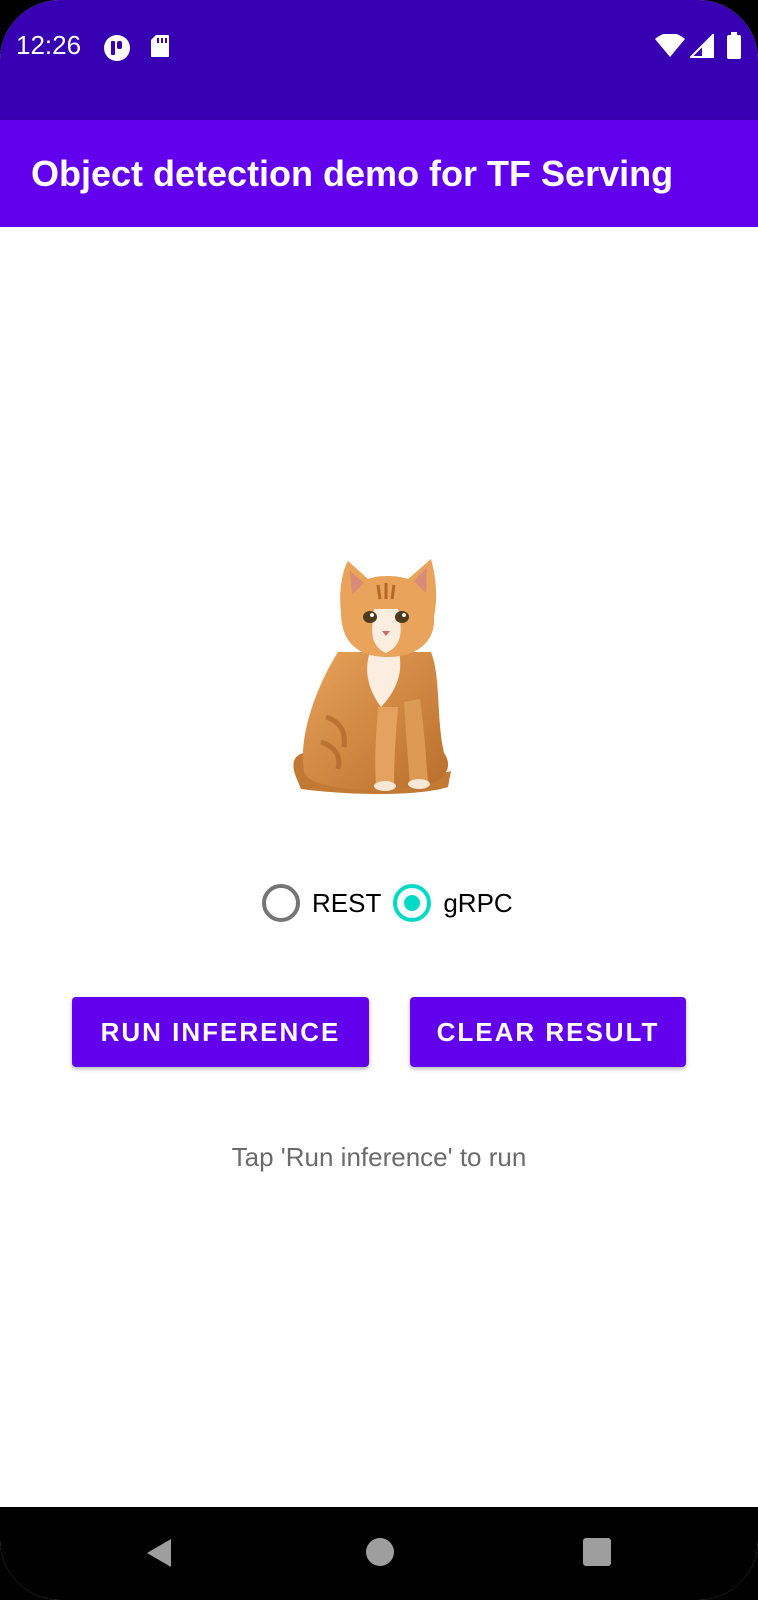  I want to click on run-inference-button: RUN INFERENCE, so click(220, 1032).